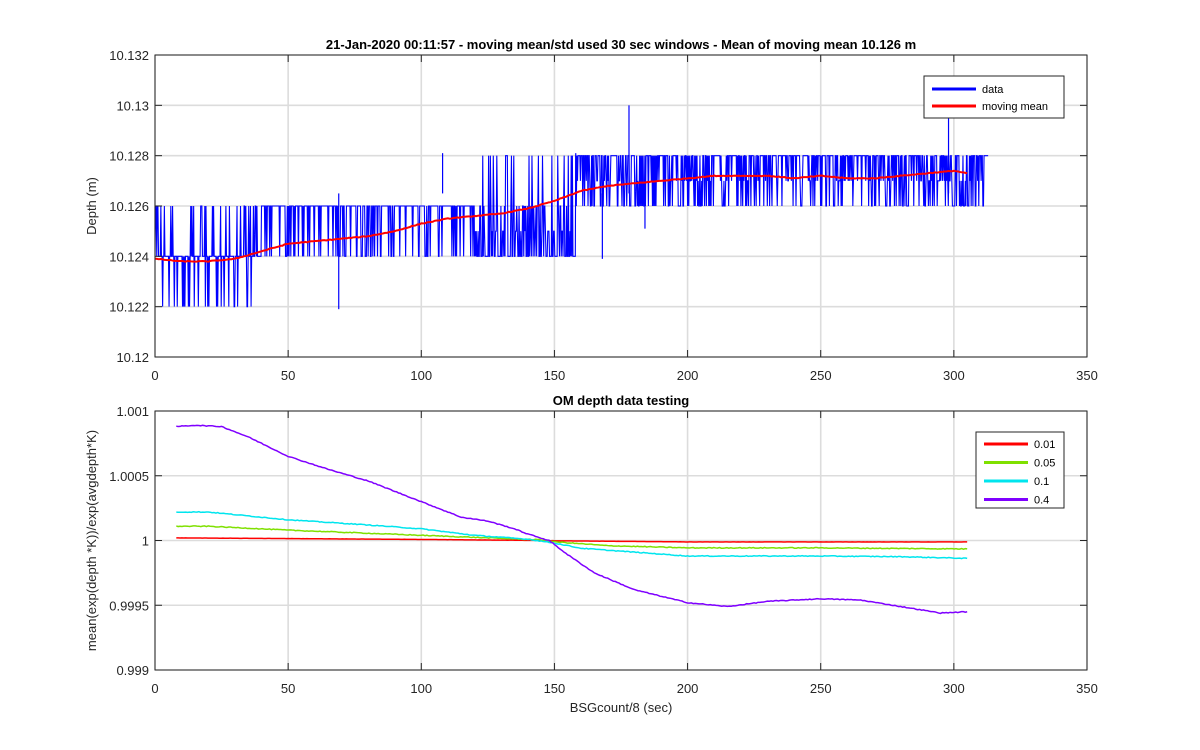 This screenshot has height=750, width=1200. What do you see at coordinates (132, 670) in the screenshot?
I see `y-tick-label: 0.999` at bounding box center [132, 670].